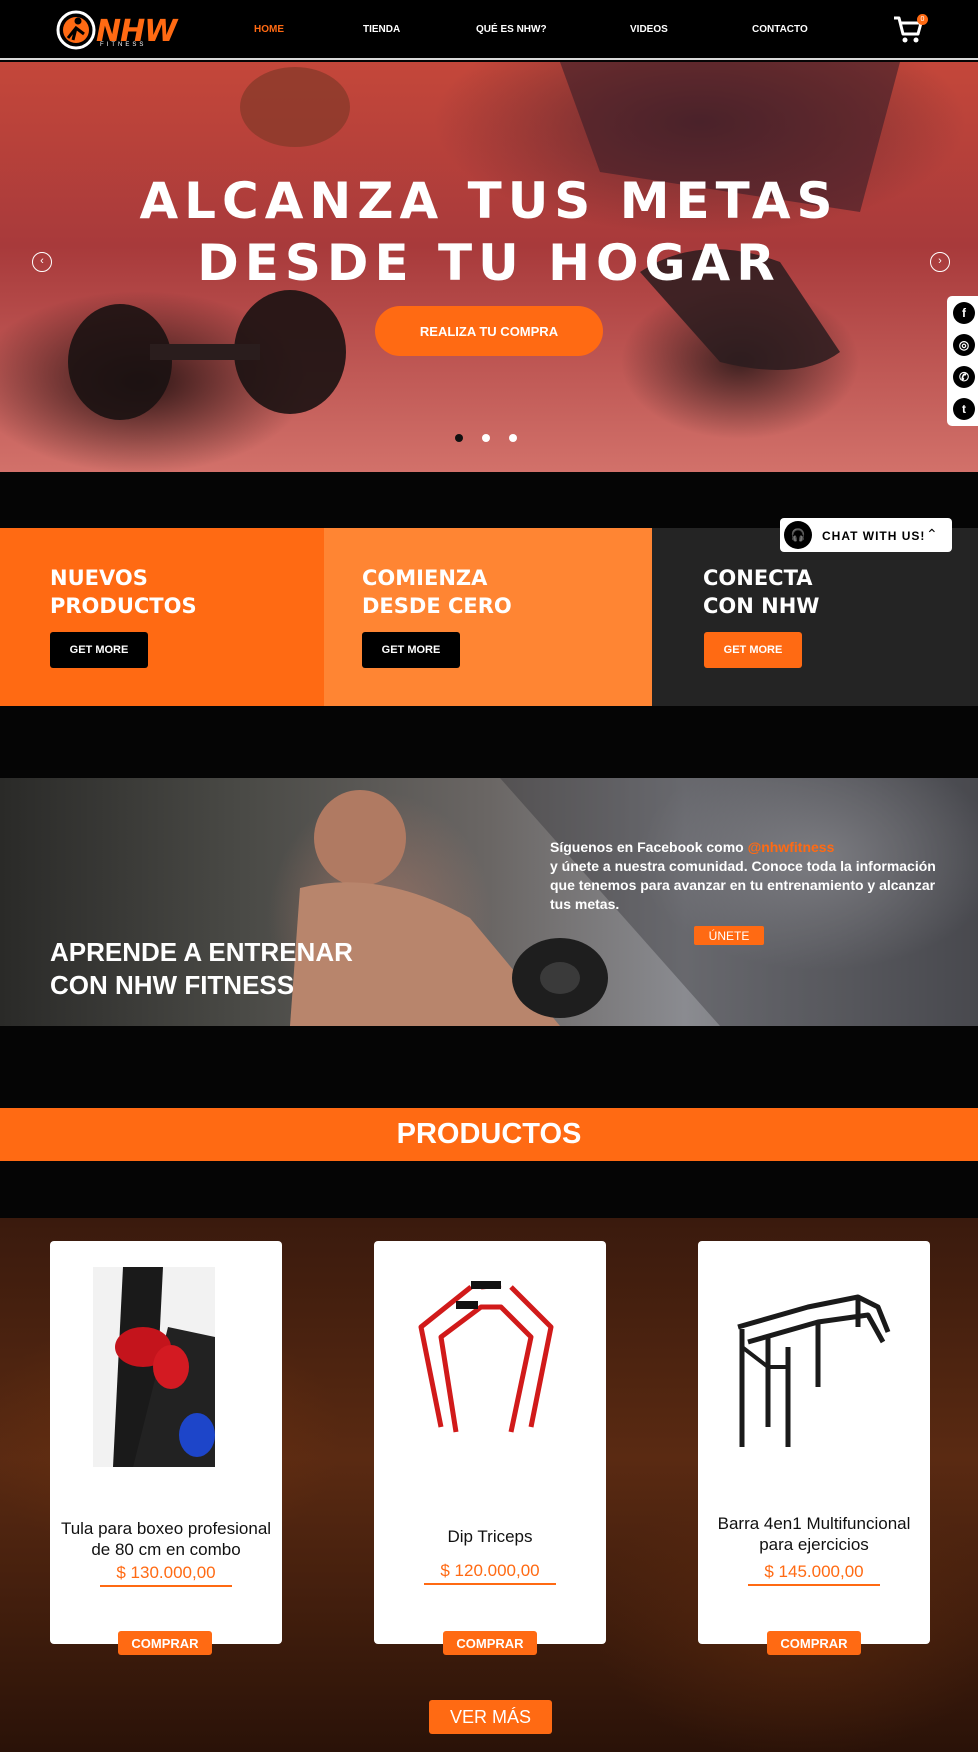 The width and height of the screenshot is (978, 1752). What do you see at coordinates (486, 1357) in the screenshot?
I see `product-image-dip-triceps` at bounding box center [486, 1357].